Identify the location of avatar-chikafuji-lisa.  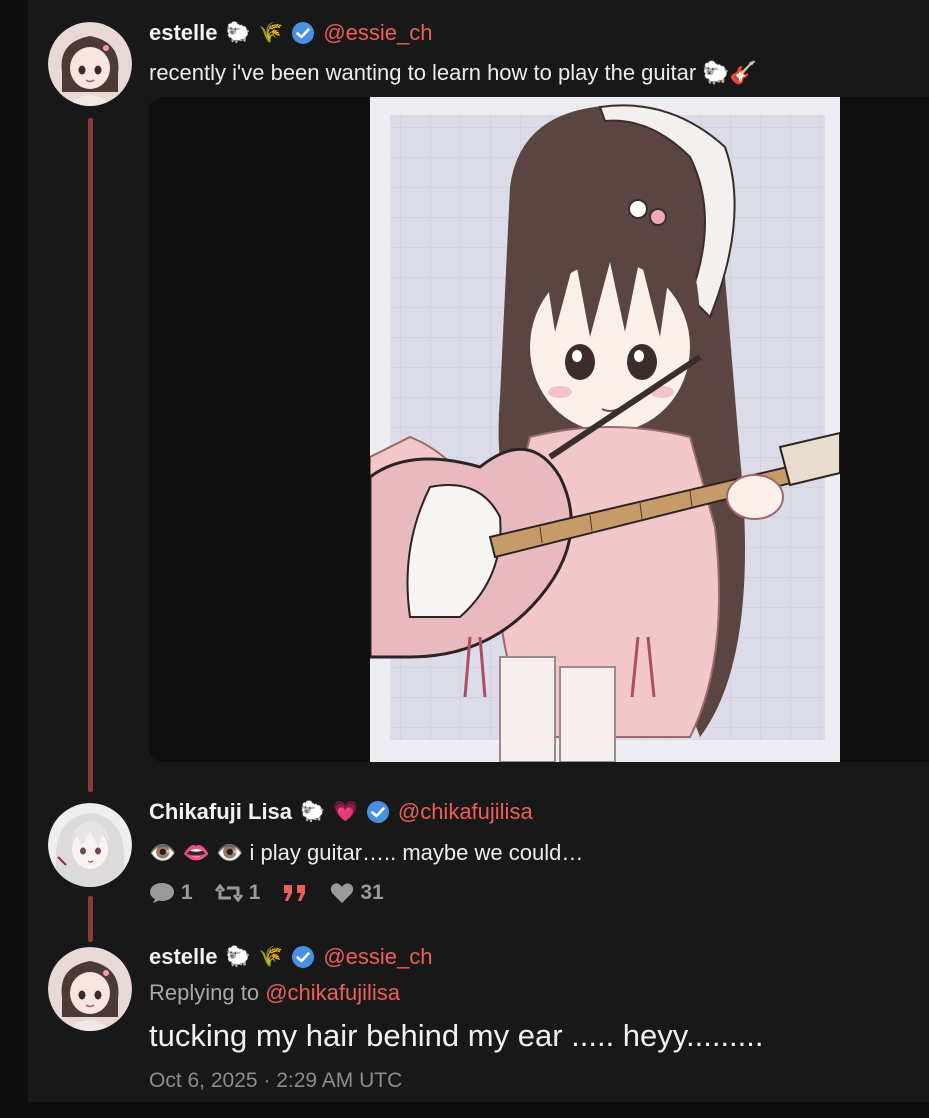
(90, 845).